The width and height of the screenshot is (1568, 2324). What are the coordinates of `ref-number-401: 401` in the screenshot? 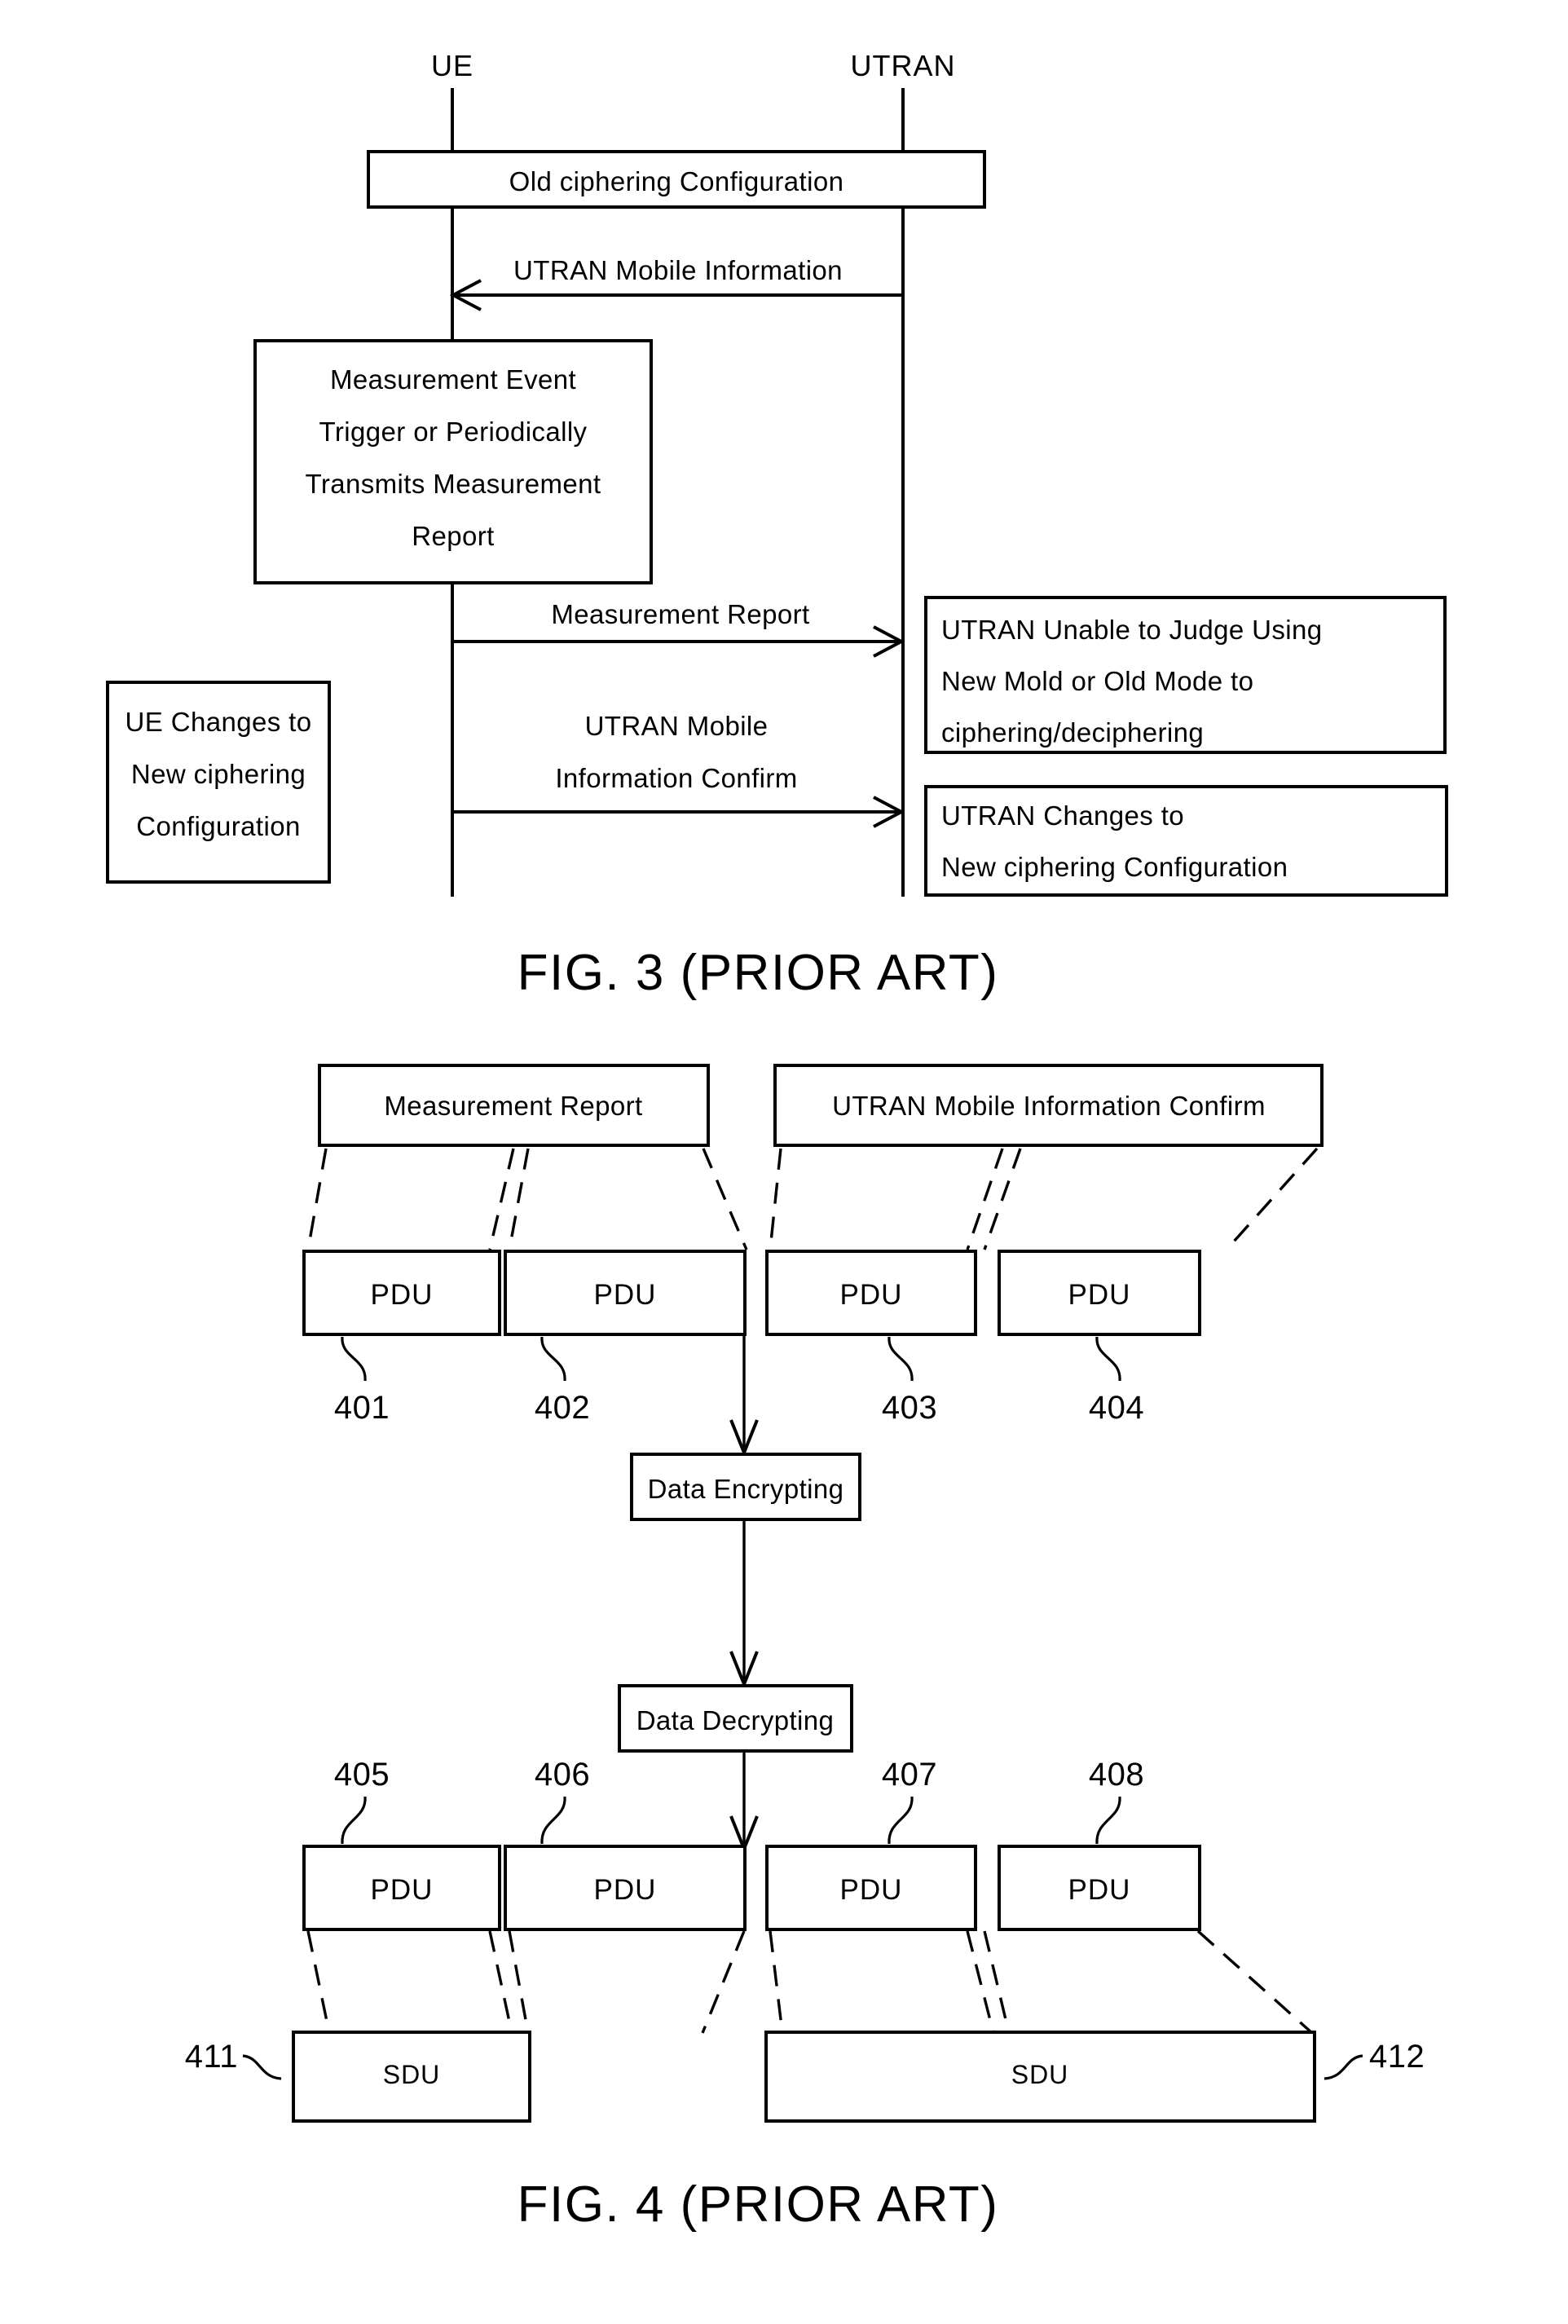 It's located at (362, 1408).